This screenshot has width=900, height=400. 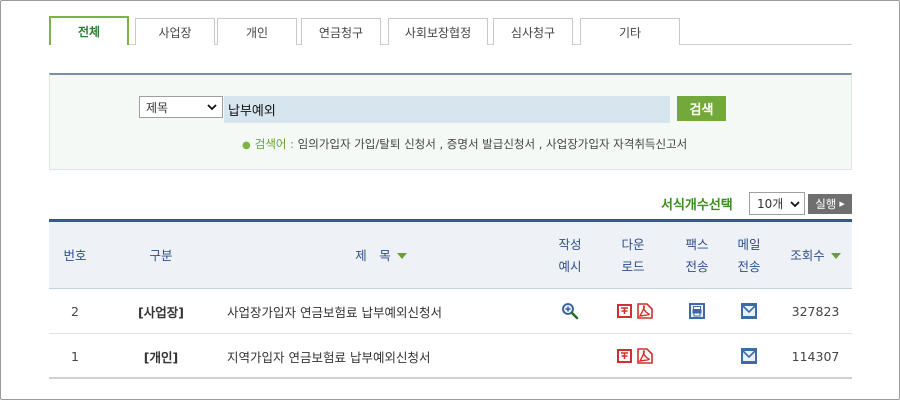 I want to click on tab-social-security-agreement: 사회보장협정, so click(x=438, y=31).